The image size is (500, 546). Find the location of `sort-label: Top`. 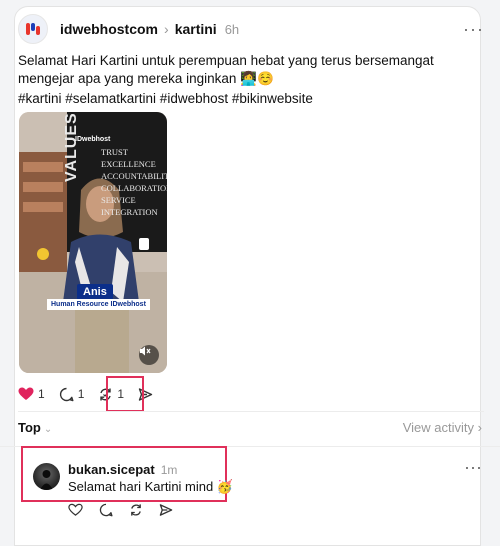

sort-label: Top is located at coordinates (29, 427).